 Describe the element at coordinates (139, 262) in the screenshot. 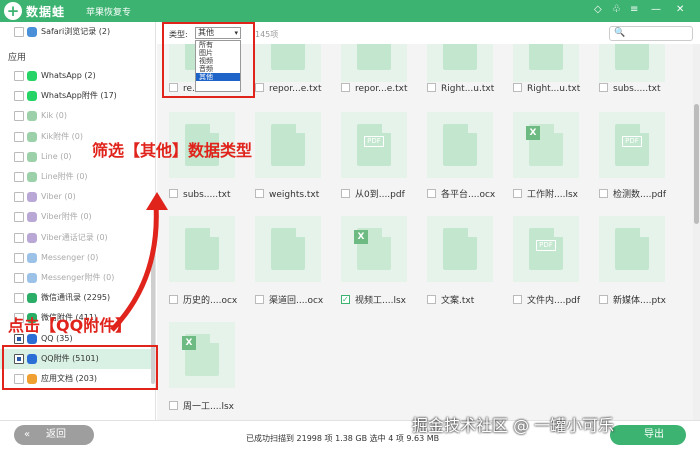

I see `annotation-arrow` at that location.